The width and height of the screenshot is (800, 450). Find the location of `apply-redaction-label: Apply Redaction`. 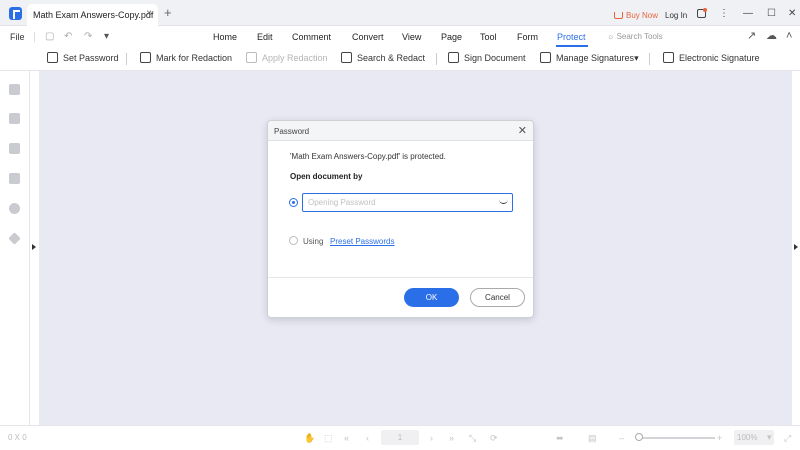

apply-redaction-label: Apply Redaction is located at coordinates (295, 58).